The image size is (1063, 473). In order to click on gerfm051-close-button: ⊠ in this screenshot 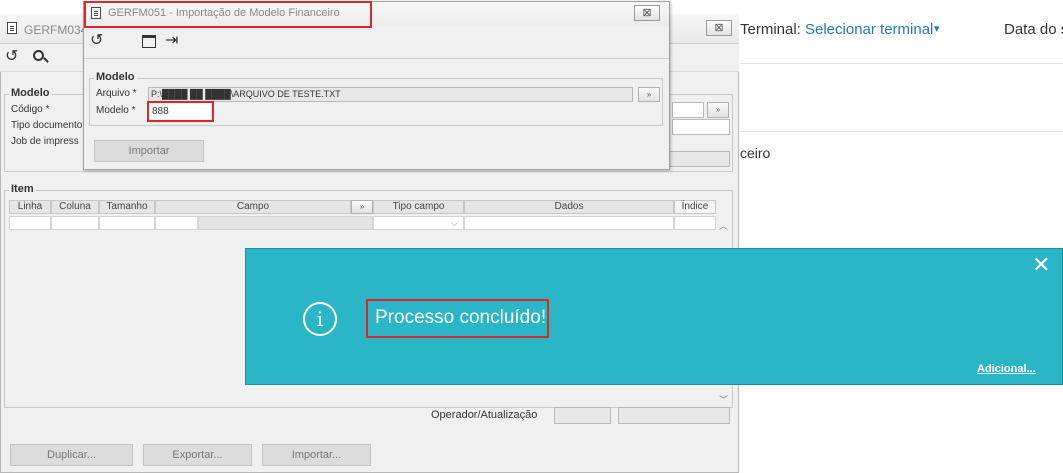, I will do `click(647, 13)`.